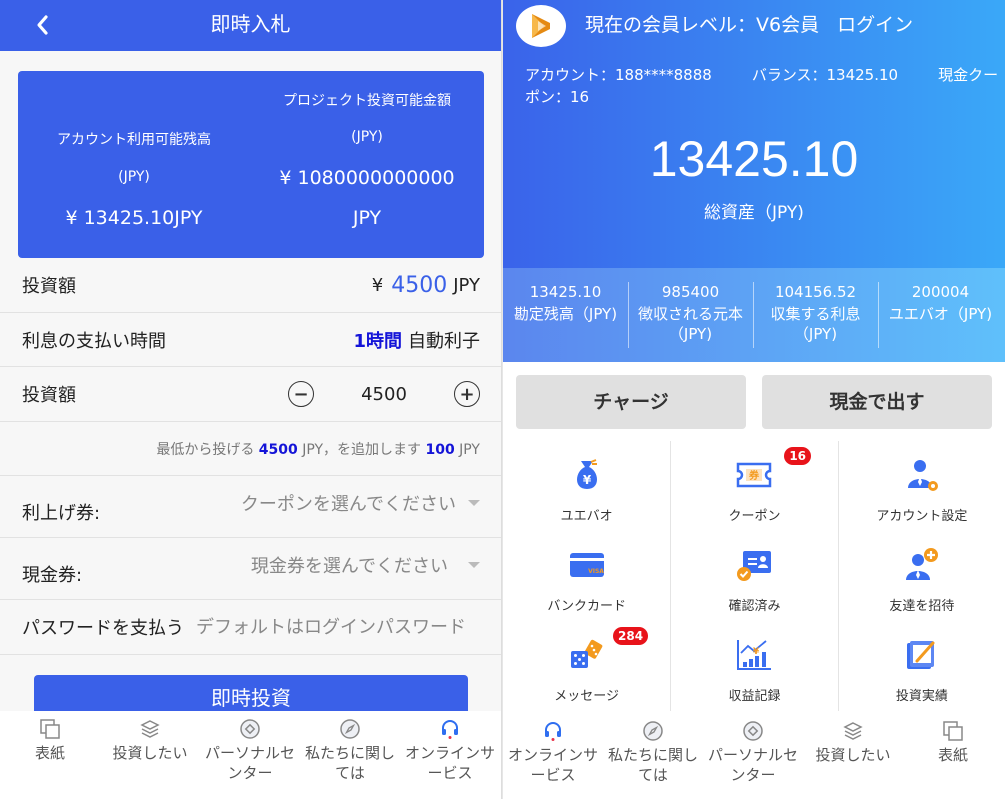 The image size is (1005, 799). I want to click on investment-amount-label: 投資額, so click(49, 286).